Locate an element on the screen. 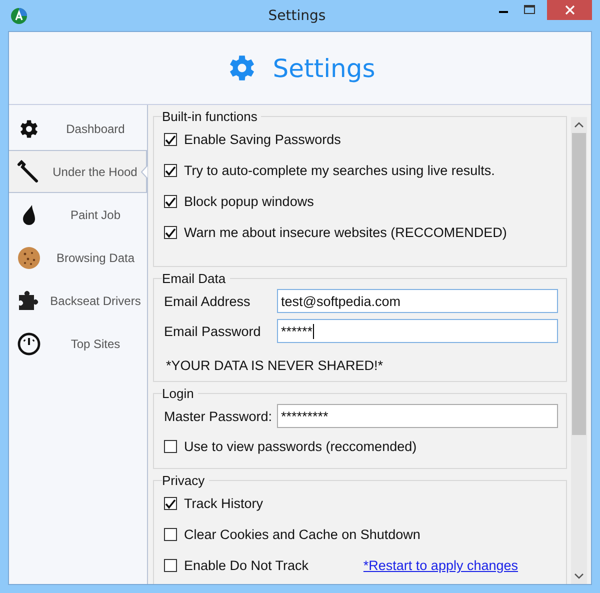 The height and width of the screenshot is (593, 600). close-icon is located at coordinates (569, 10).